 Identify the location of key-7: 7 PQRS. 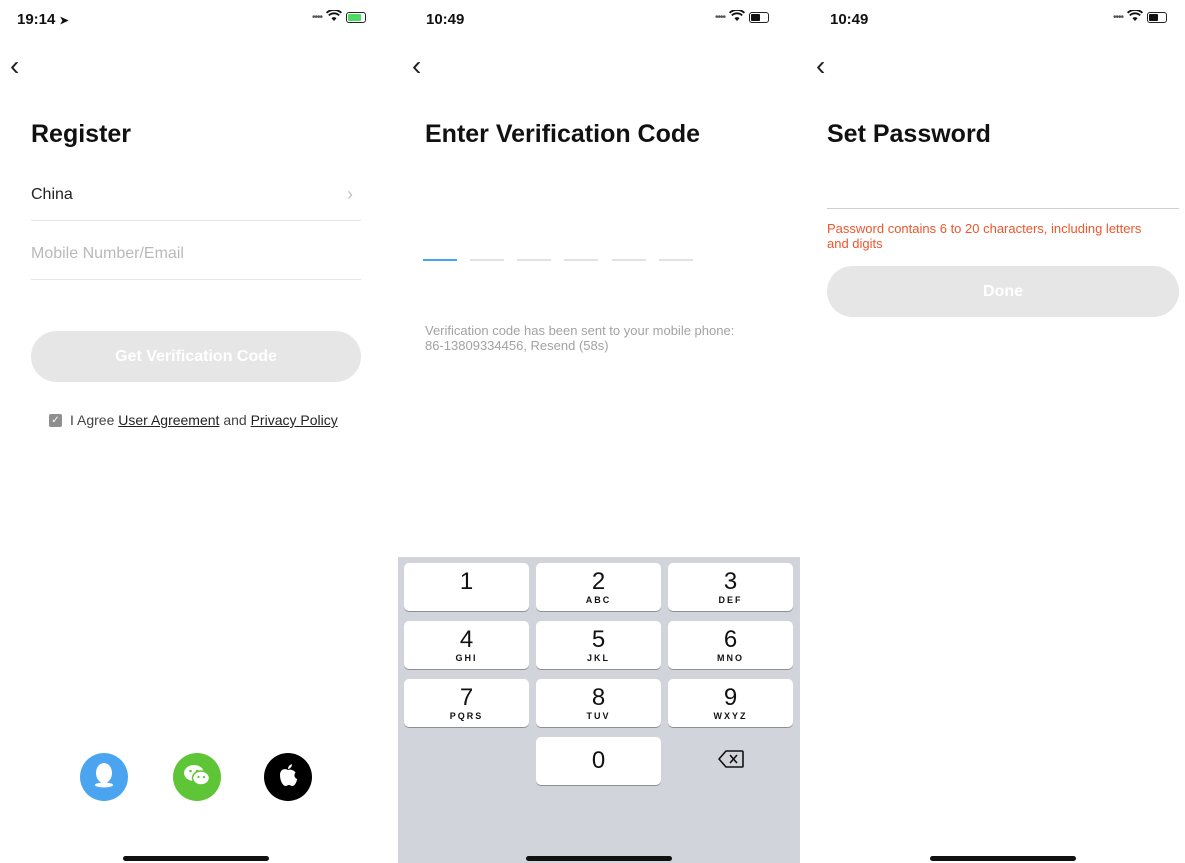
(466, 703).